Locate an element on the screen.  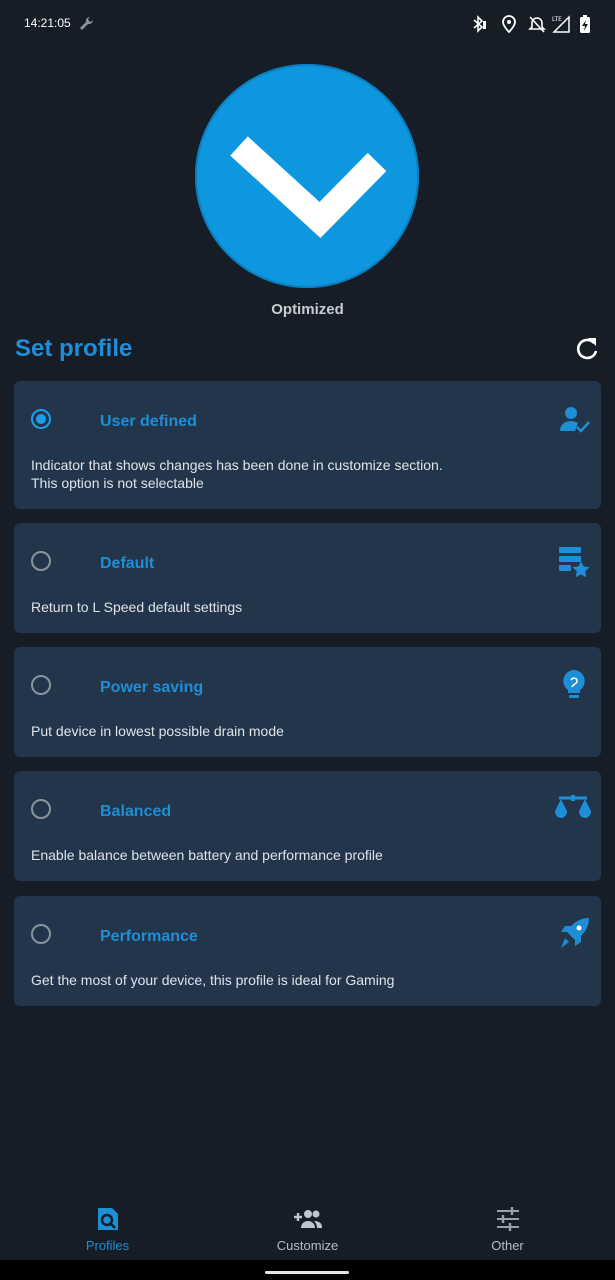
refresh-icon is located at coordinates (587, 349).